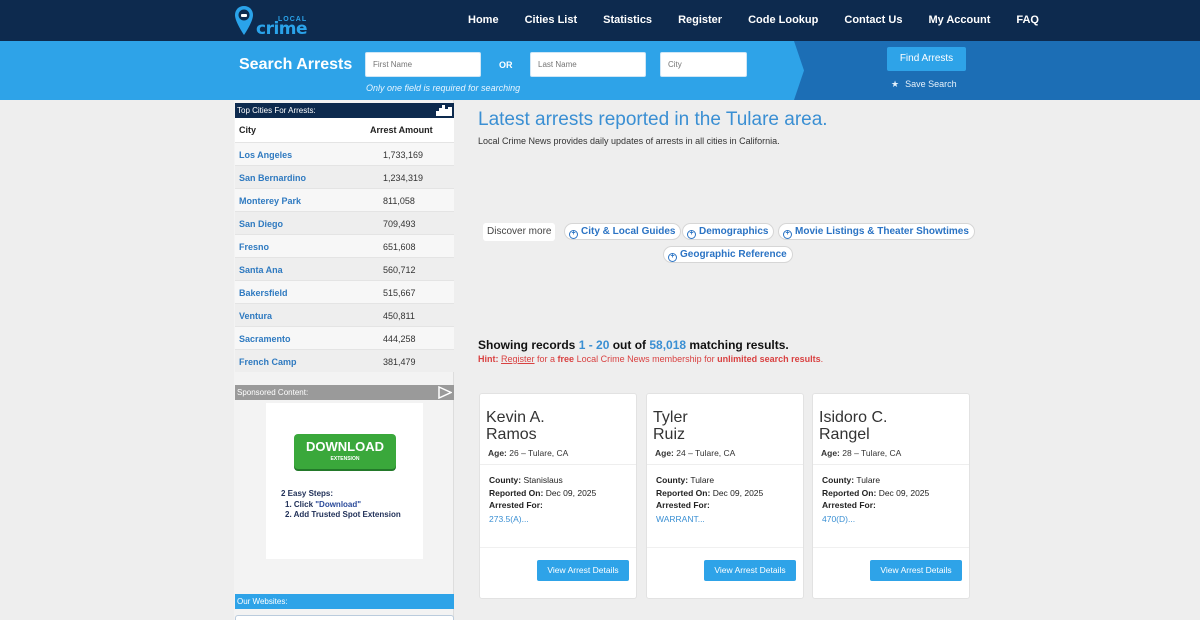  I want to click on arrested-for-label: Arrested For:, so click(683, 505).